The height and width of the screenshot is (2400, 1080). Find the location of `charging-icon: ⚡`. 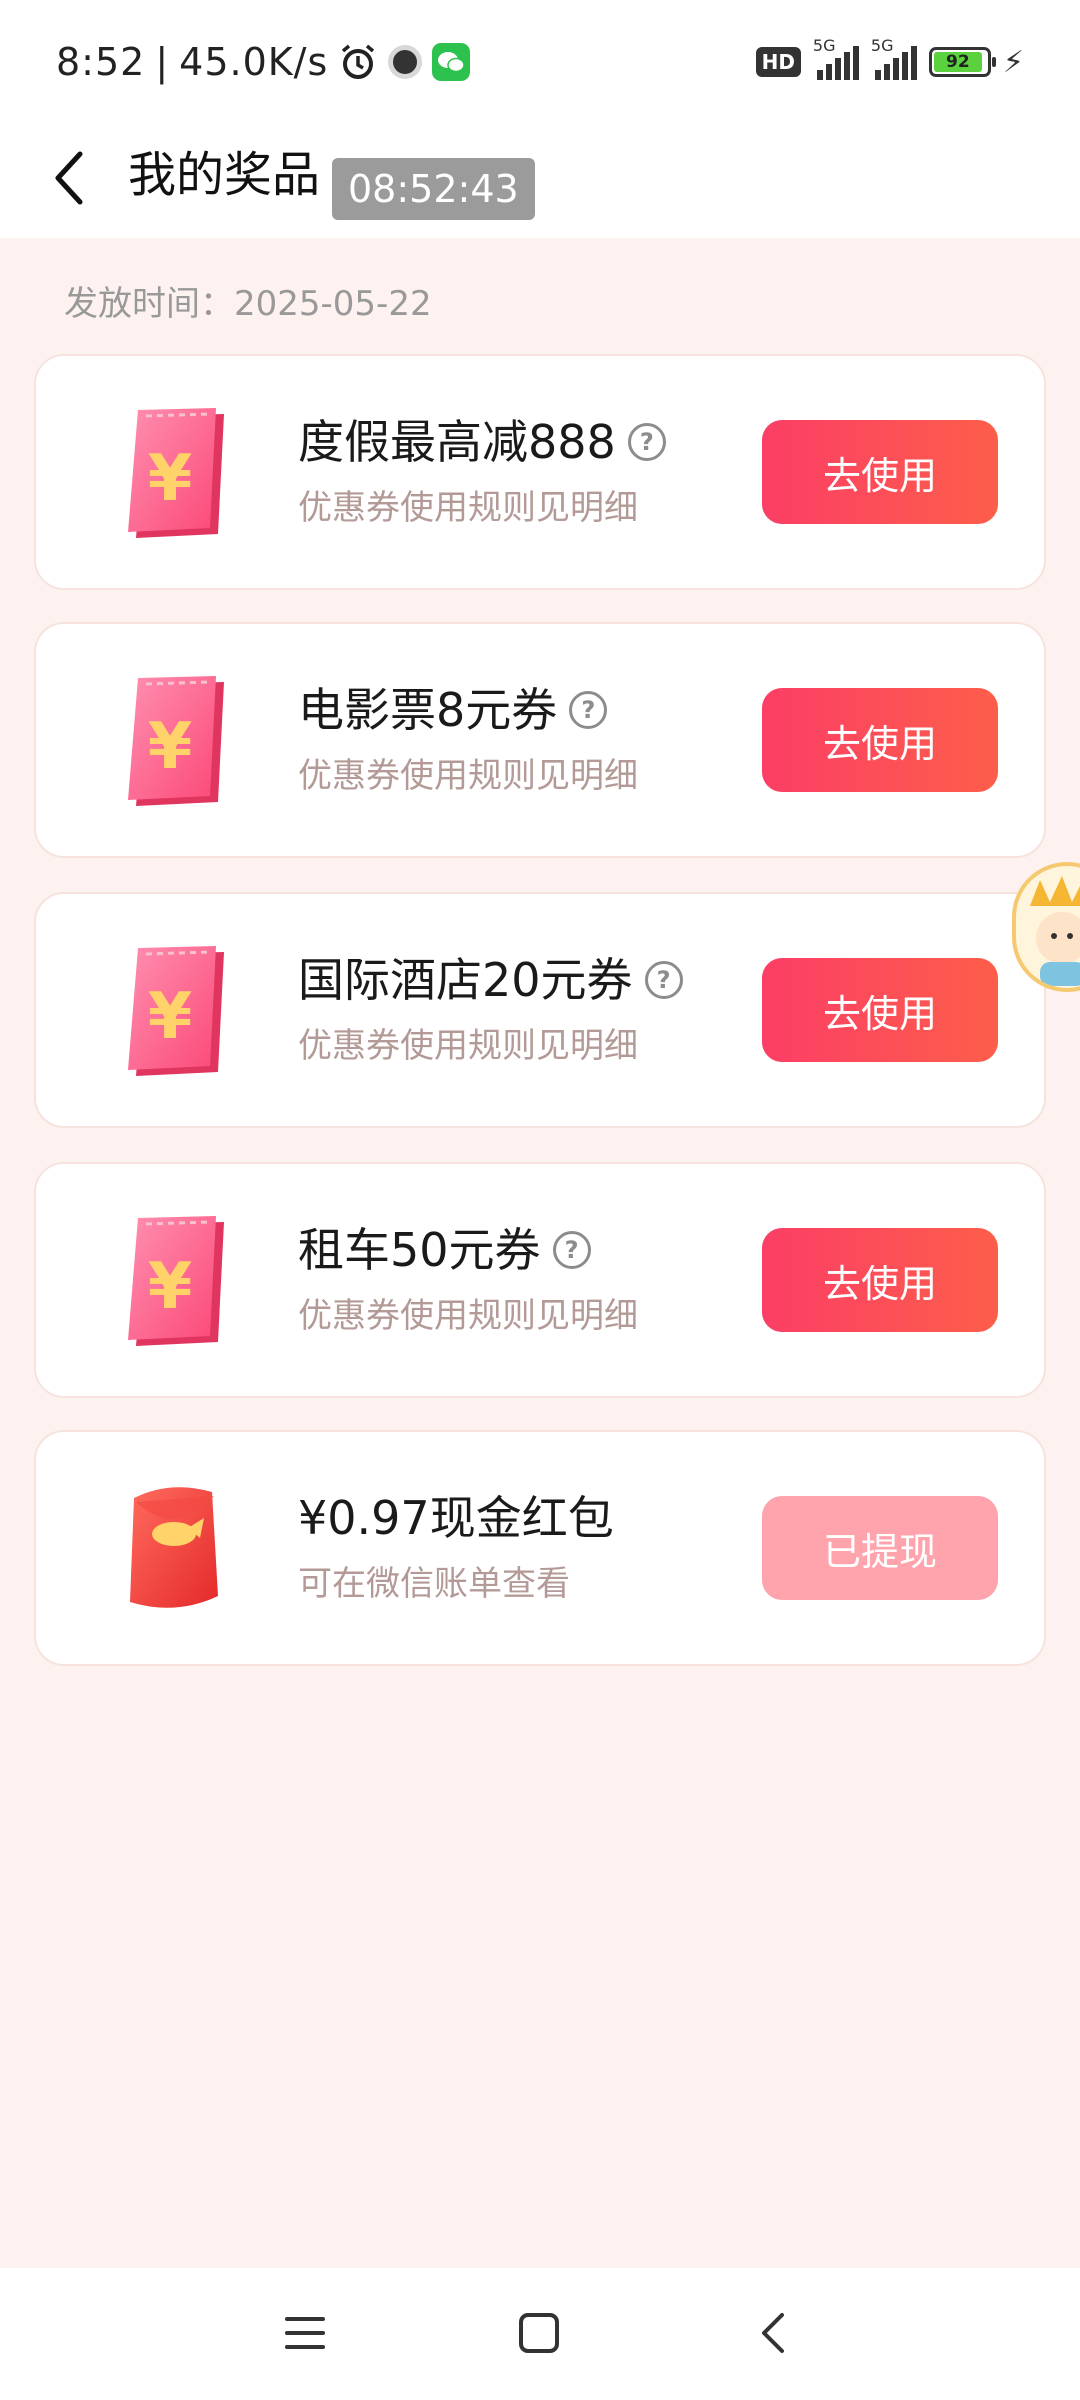

charging-icon: ⚡ is located at coordinates (1013, 62).